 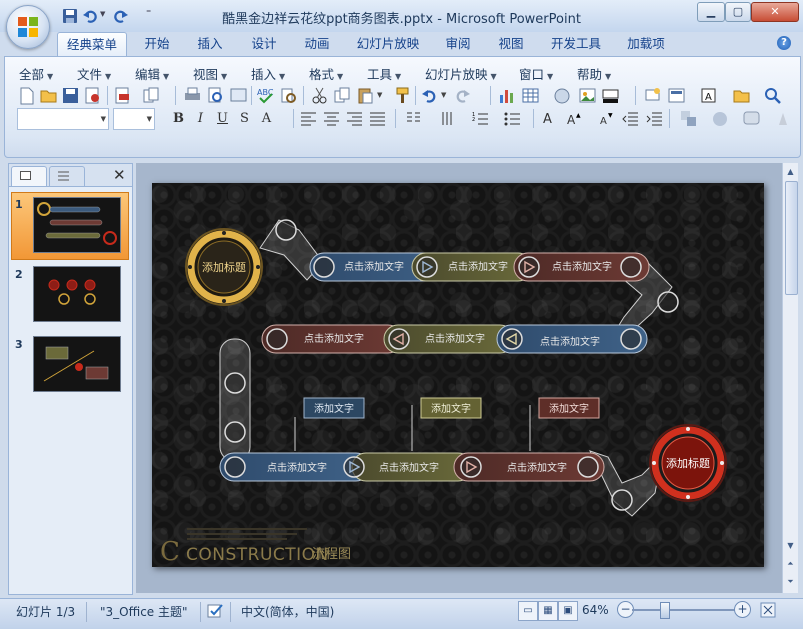 What do you see at coordinates (36, 73) in the screenshot?
I see `menu-all: 全部 ▼` at bounding box center [36, 73].